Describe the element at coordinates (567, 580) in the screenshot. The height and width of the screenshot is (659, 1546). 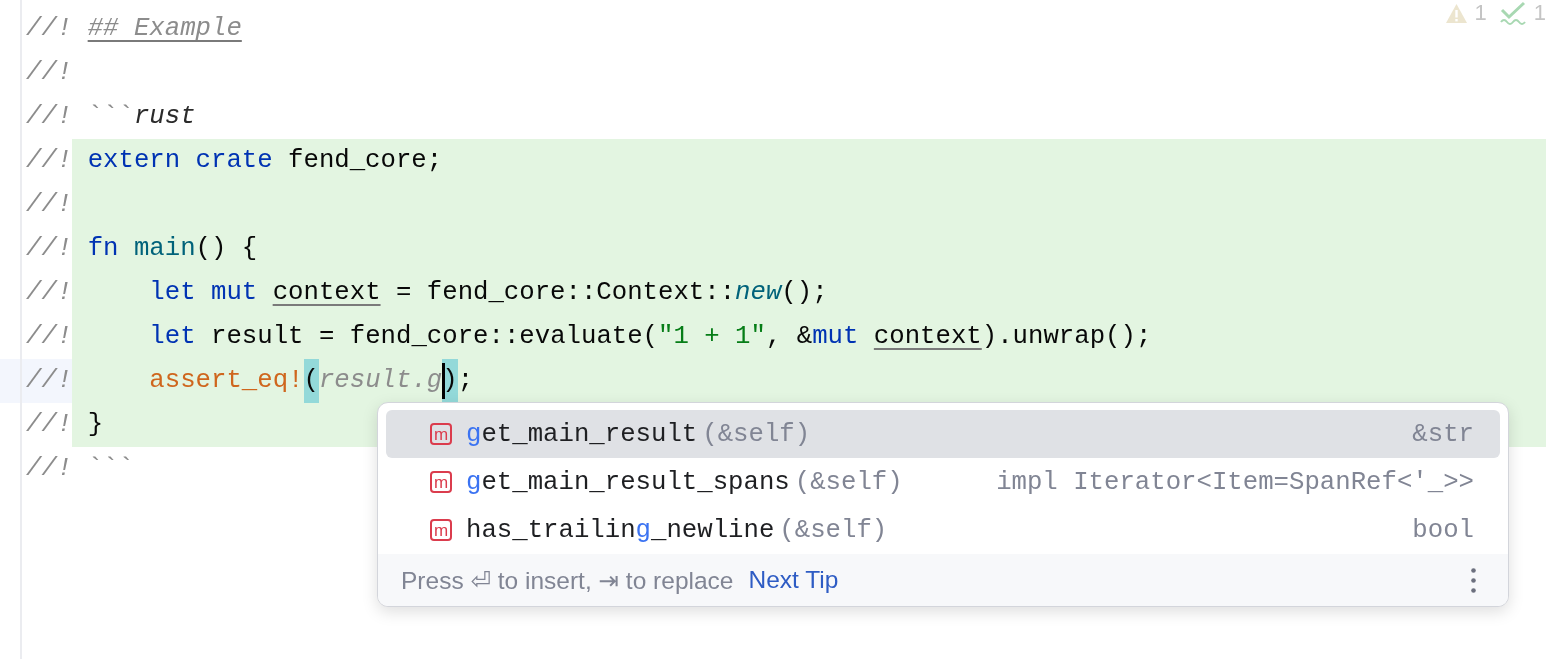
I see `hint-text: Press ⏎ to insert, ⇥ to replace` at that location.